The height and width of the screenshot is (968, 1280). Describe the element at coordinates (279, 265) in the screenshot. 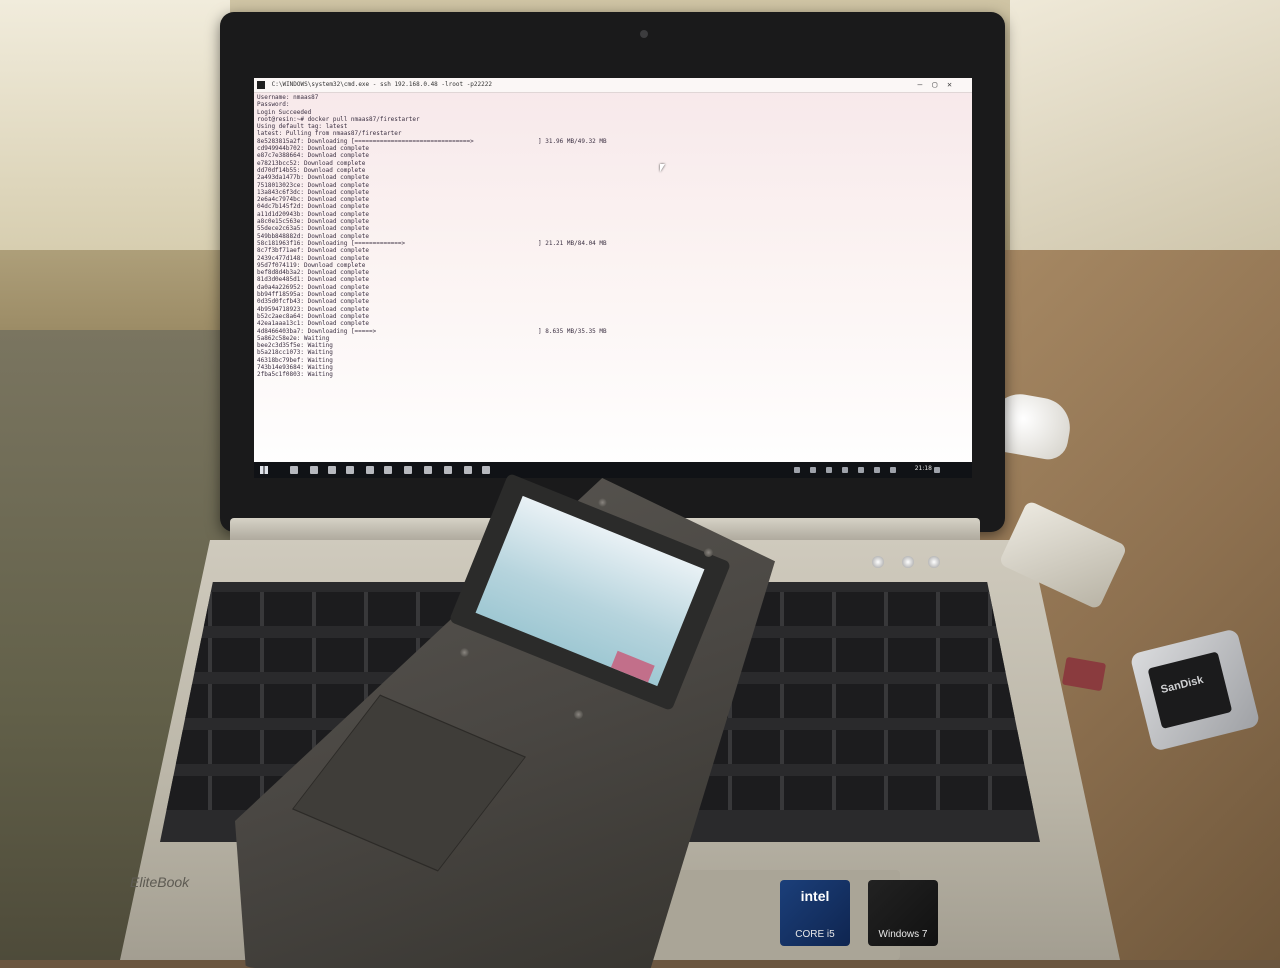

I see `layer-id: 95d7f074119:` at that location.